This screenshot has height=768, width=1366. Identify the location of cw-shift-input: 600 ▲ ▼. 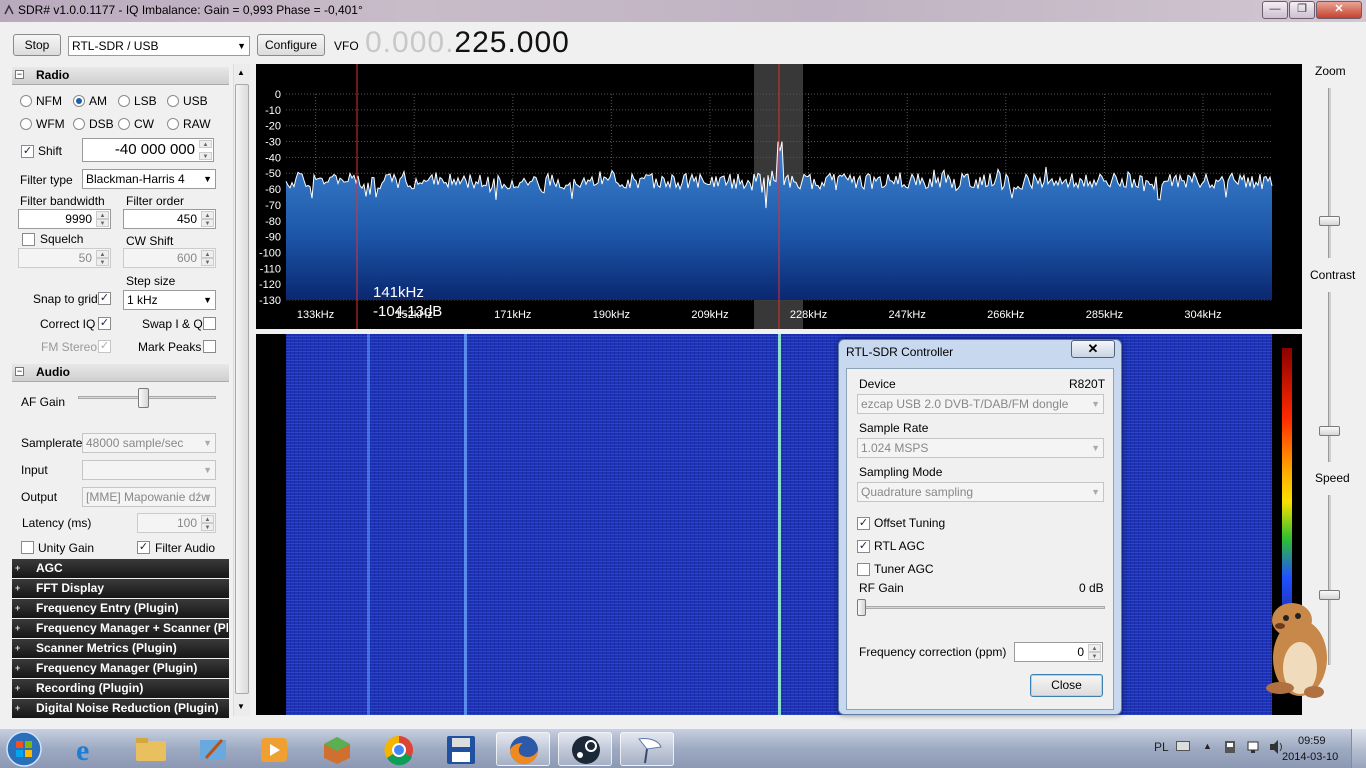
(169, 258).